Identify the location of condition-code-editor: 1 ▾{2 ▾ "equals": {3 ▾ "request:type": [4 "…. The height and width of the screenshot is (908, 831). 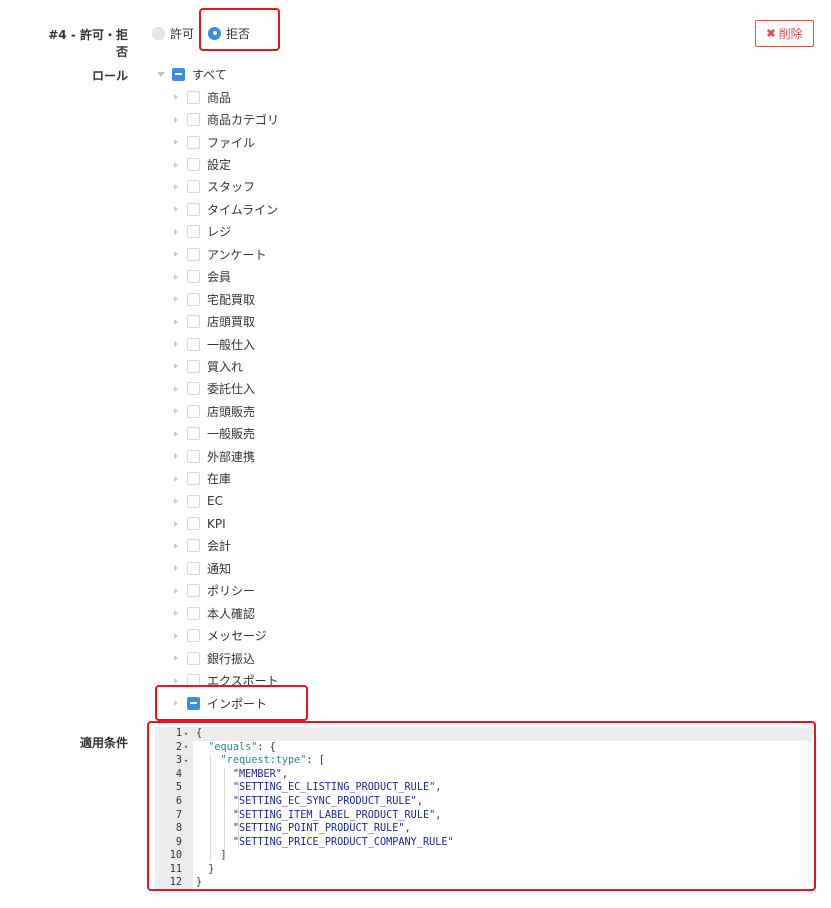
(483, 808).